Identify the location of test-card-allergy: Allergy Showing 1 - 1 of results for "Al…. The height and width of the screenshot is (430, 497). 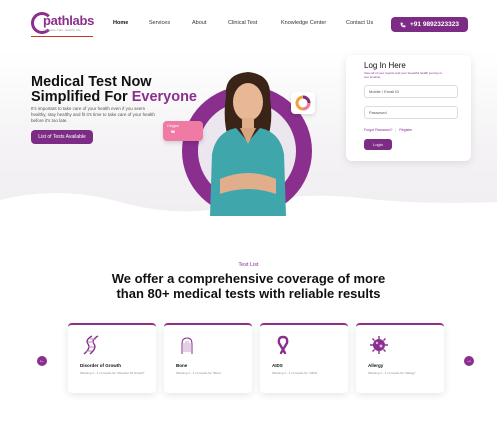
(400, 358).